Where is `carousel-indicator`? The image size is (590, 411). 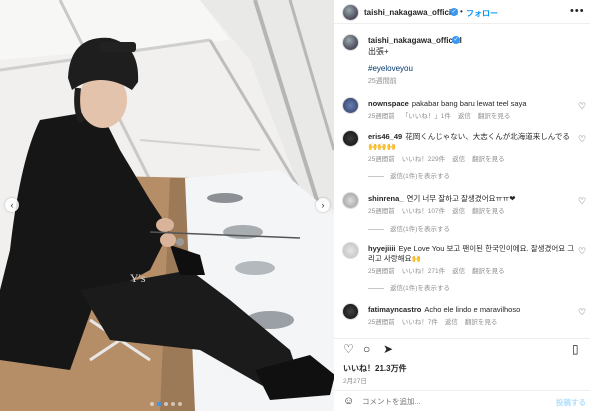
carousel-indicator is located at coordinates (166, 404).